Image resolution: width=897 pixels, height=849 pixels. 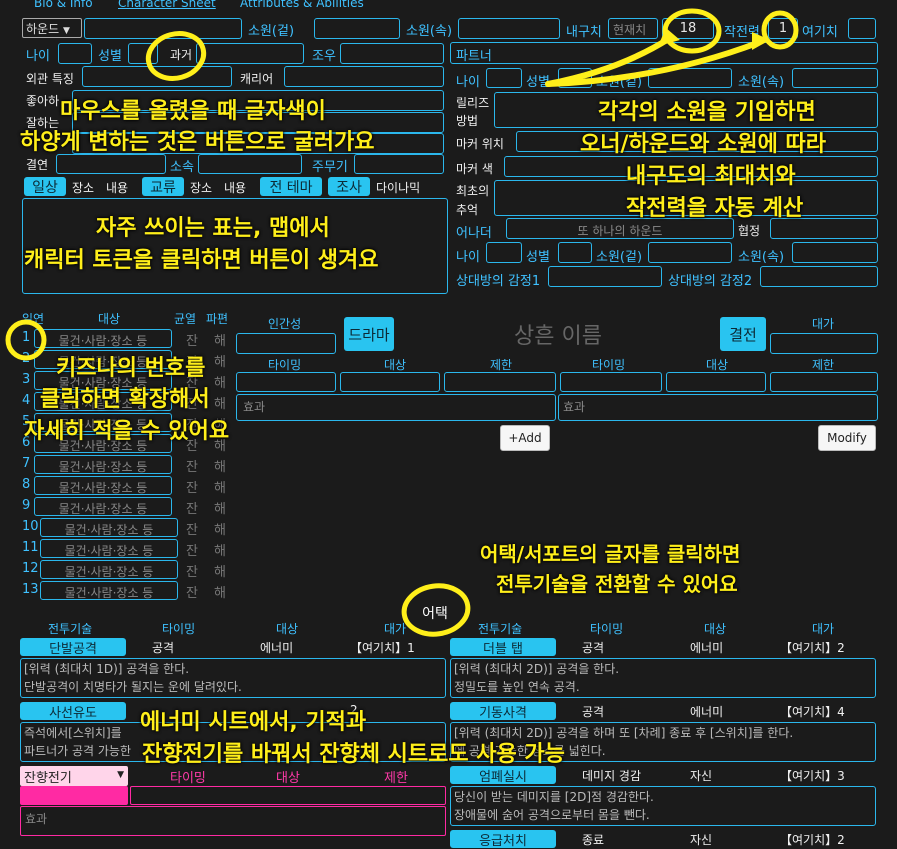 I want to click on partner-gender2-field, so click(x=575, y=252).